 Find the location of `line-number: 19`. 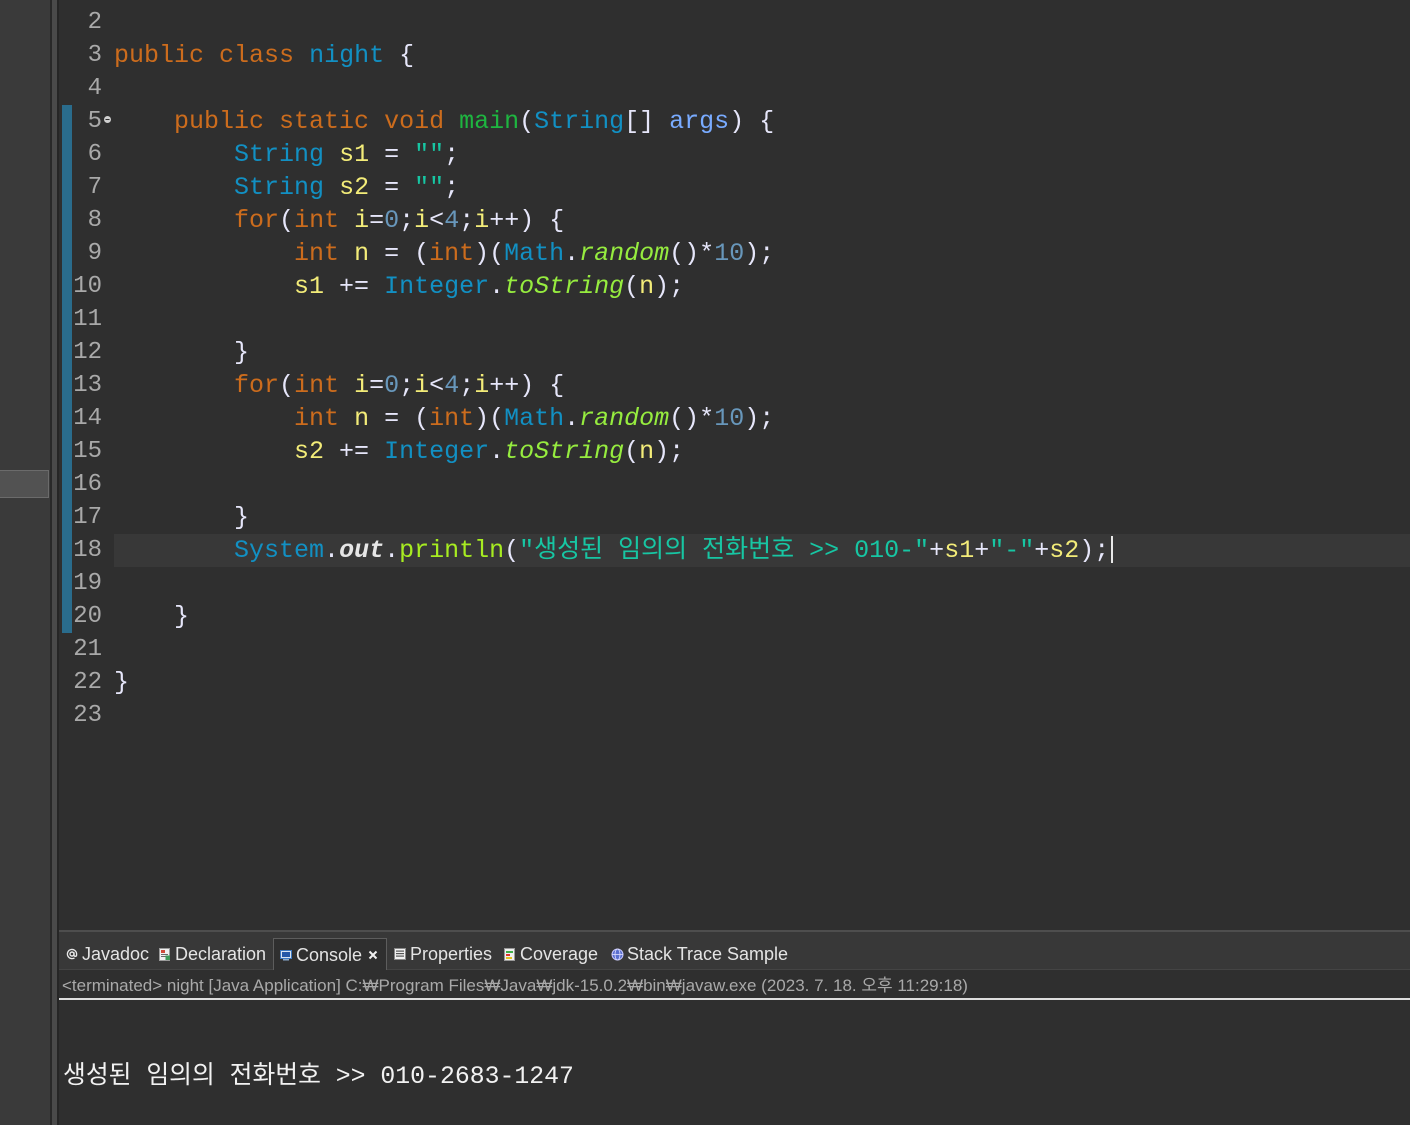

line-number: 19 is located at coordinates (87, 583).